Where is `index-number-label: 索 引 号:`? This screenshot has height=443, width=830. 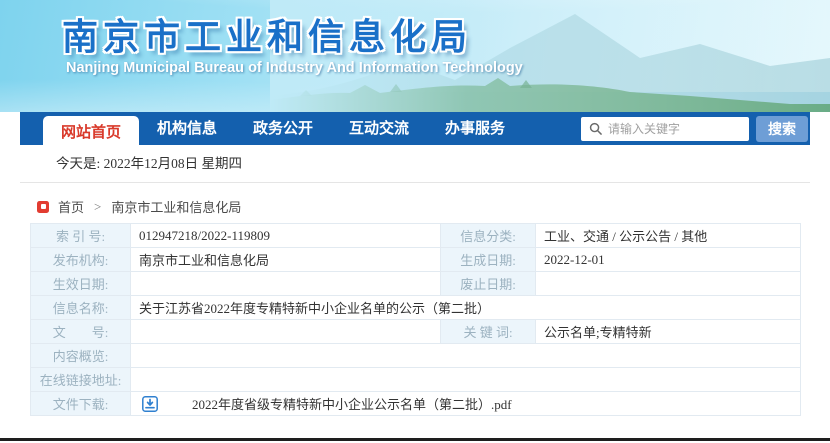 index-number-label: 索 引 号: is located at coordinates (80, 235).